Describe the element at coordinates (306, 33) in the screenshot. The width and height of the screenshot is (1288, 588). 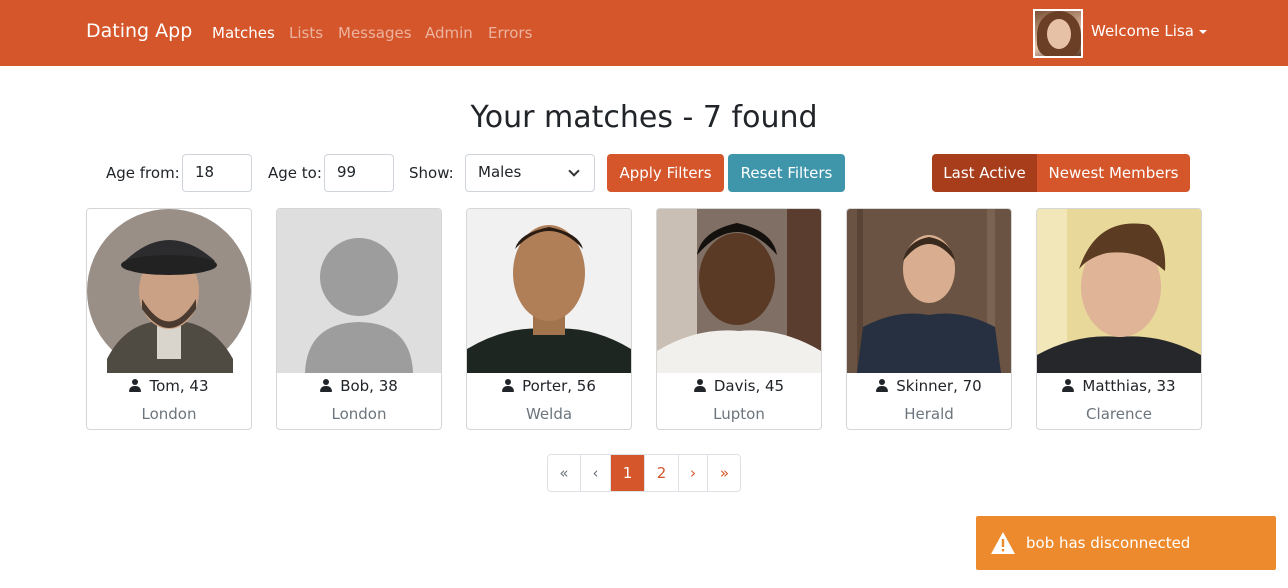
I see `nav-link-lists: Lists` at that location.